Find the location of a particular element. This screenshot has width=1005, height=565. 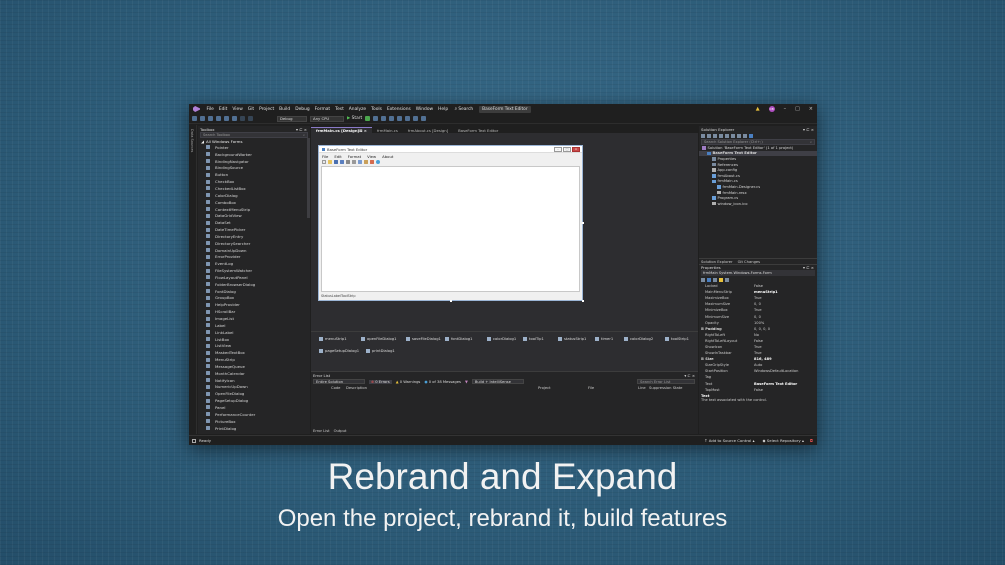

platform-select: Any CPU is located at coordinates (327, 118).